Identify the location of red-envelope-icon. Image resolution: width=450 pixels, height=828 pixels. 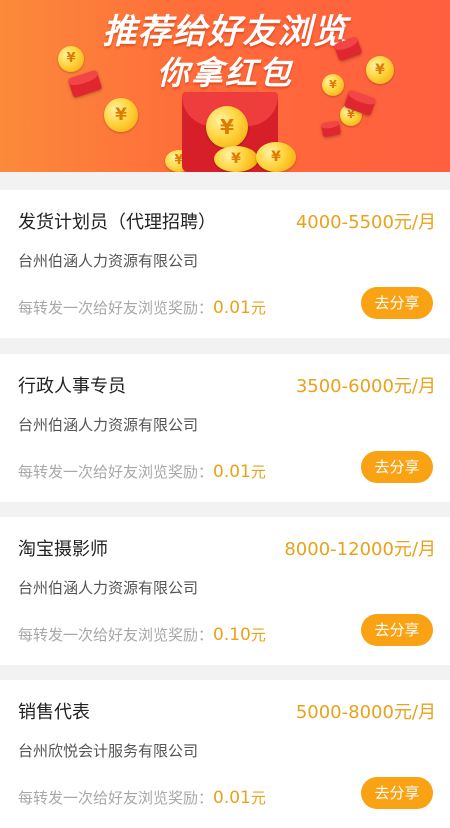
(331, 129).